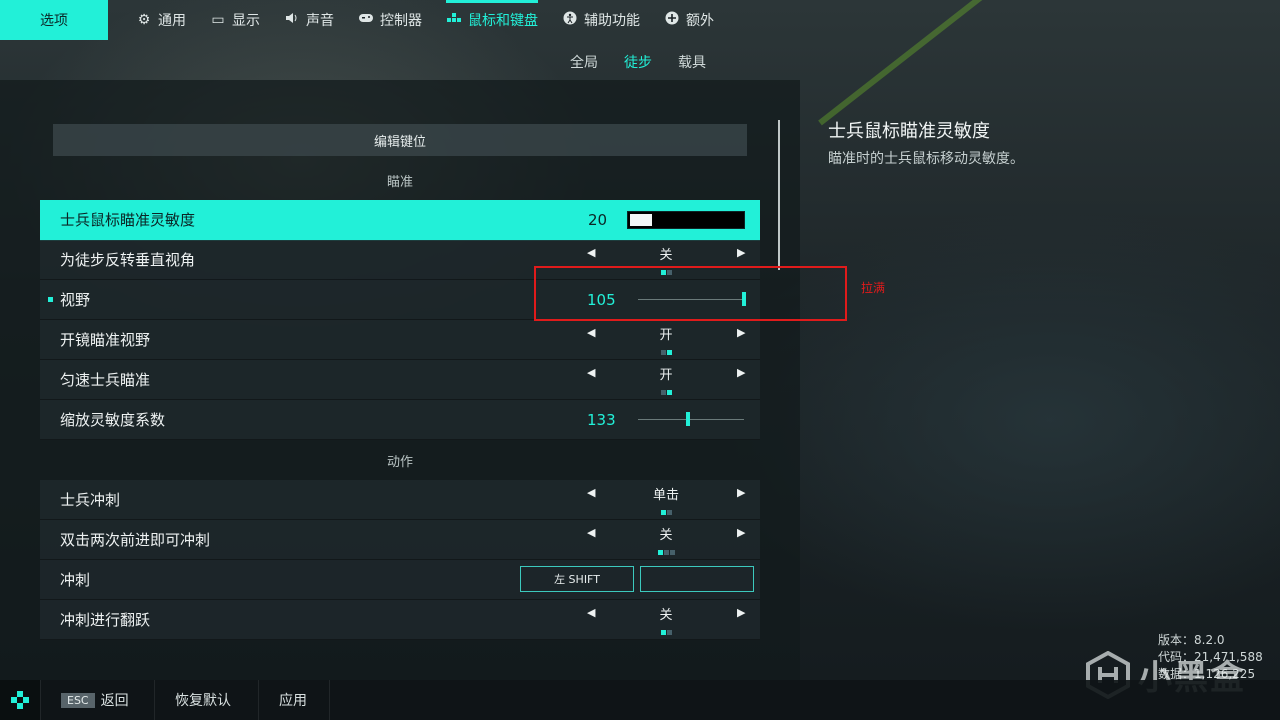 The width and height of the screenshot is (1280, 720). I want to click on speaker-icon, so click(292, 20).